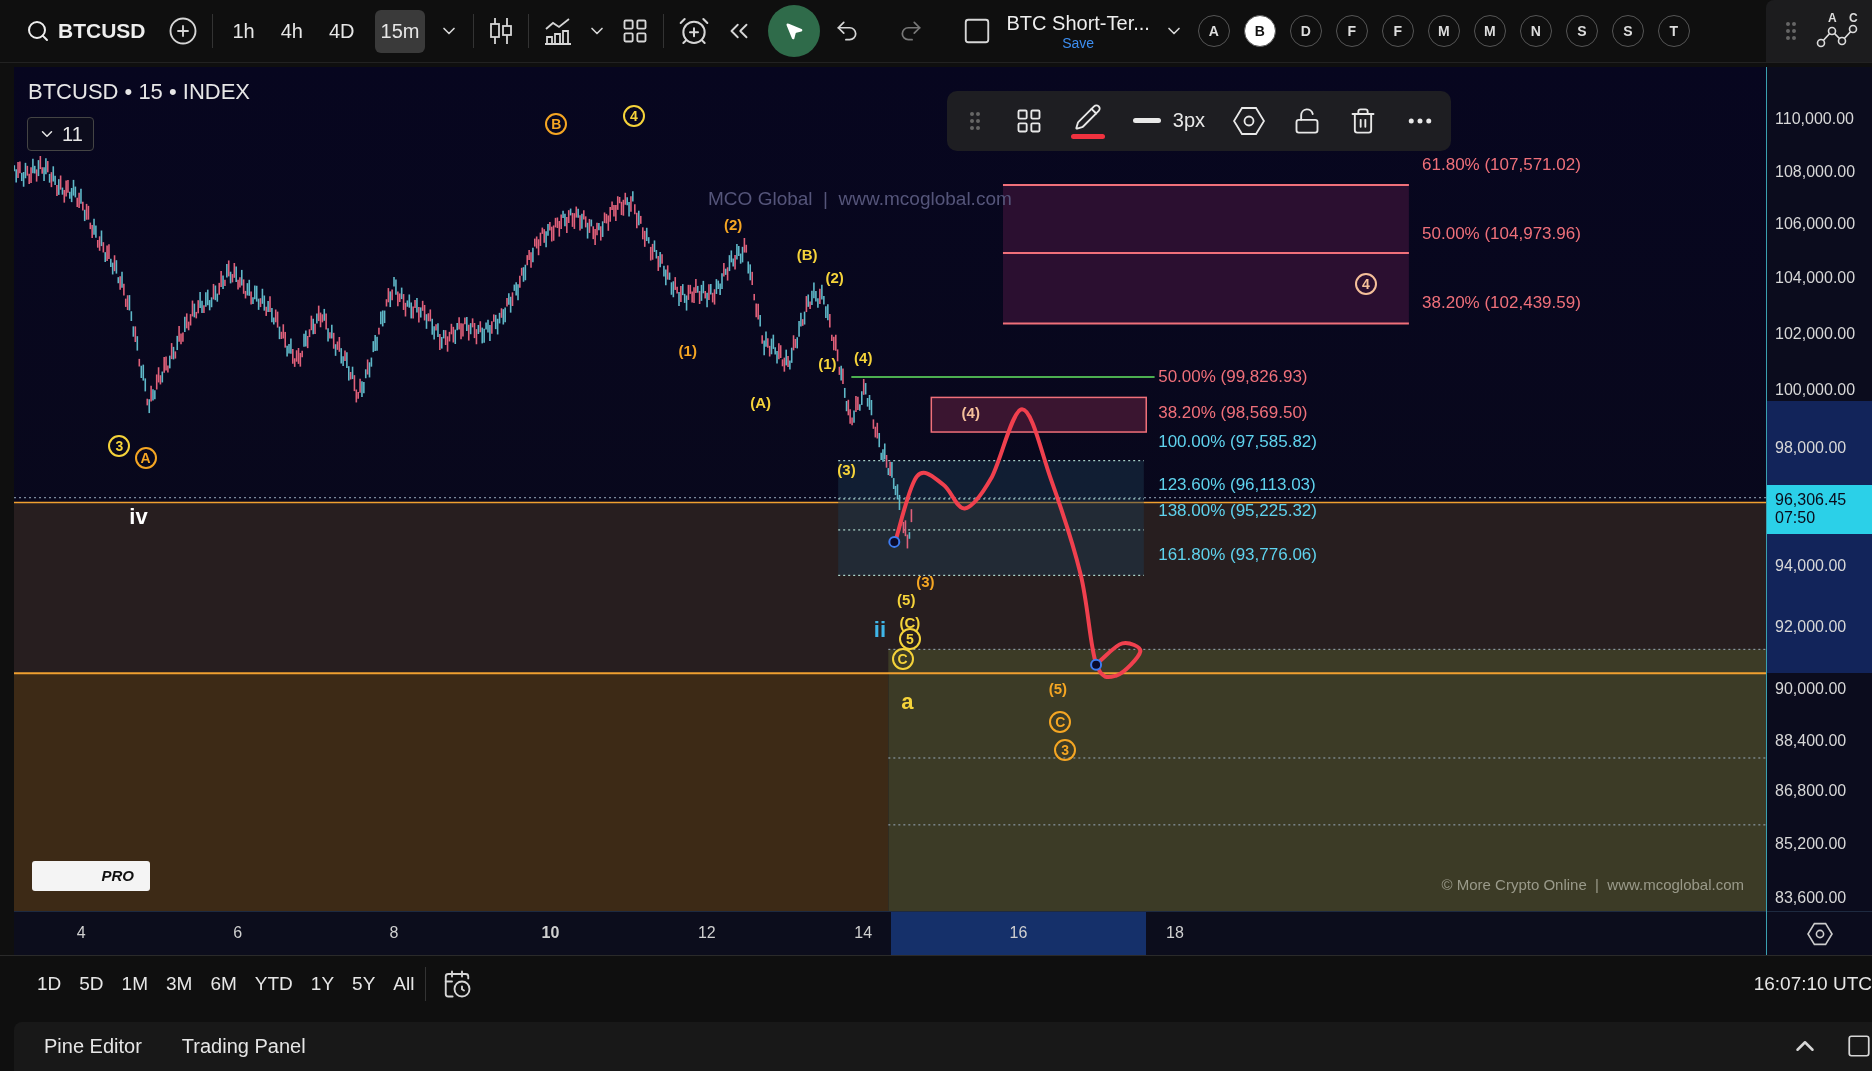 The image size is (1872, 1071). What do you see at coordinates (139, 92) in the screenshot?
I see `chart-title: BTCUSD • 15 • INDEX` at bounding box center [139, 92].